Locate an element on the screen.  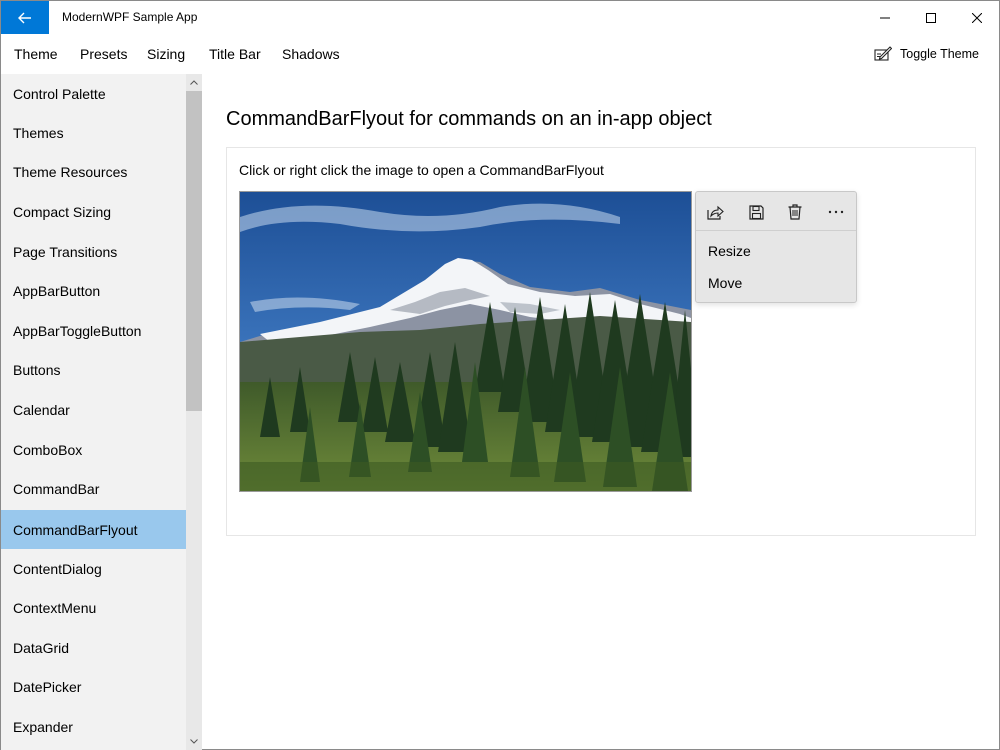
maximize-button is located at coordinates (931, 17).